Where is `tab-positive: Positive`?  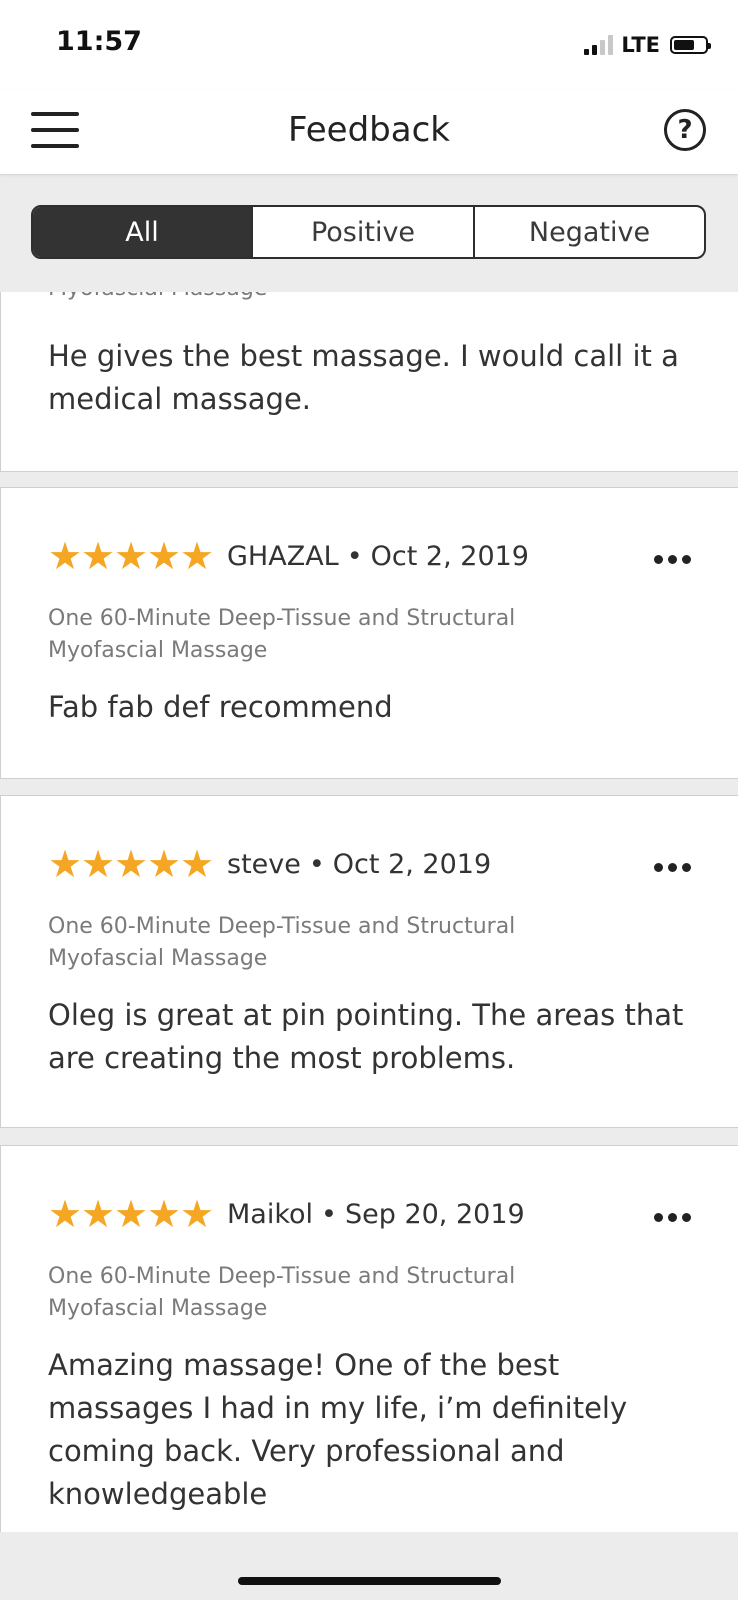
tab-positive: Positive is located at coordinates (362, 232).